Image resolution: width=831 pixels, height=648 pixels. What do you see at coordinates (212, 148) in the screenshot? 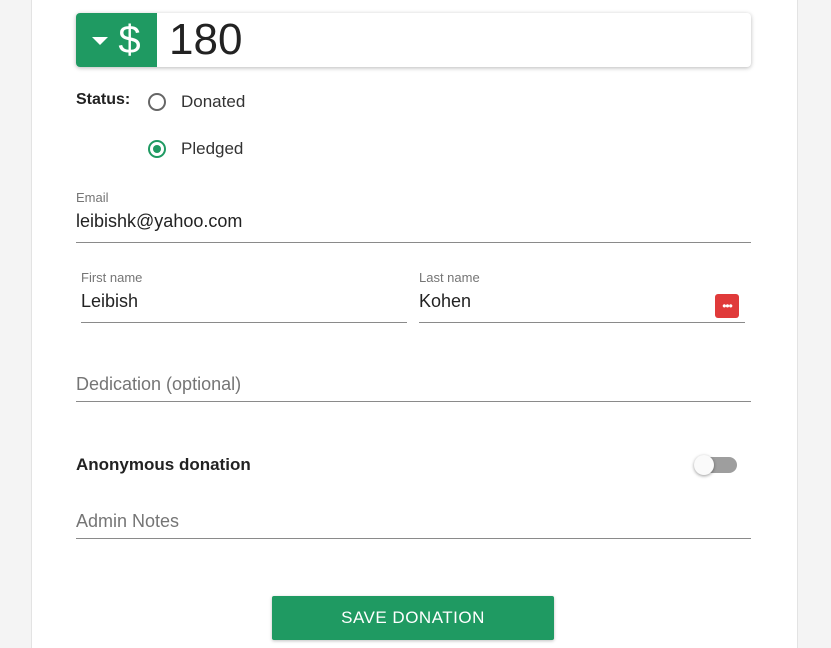
I see `radio-label-pledged: Pledged` at bounding box center [212, 148].